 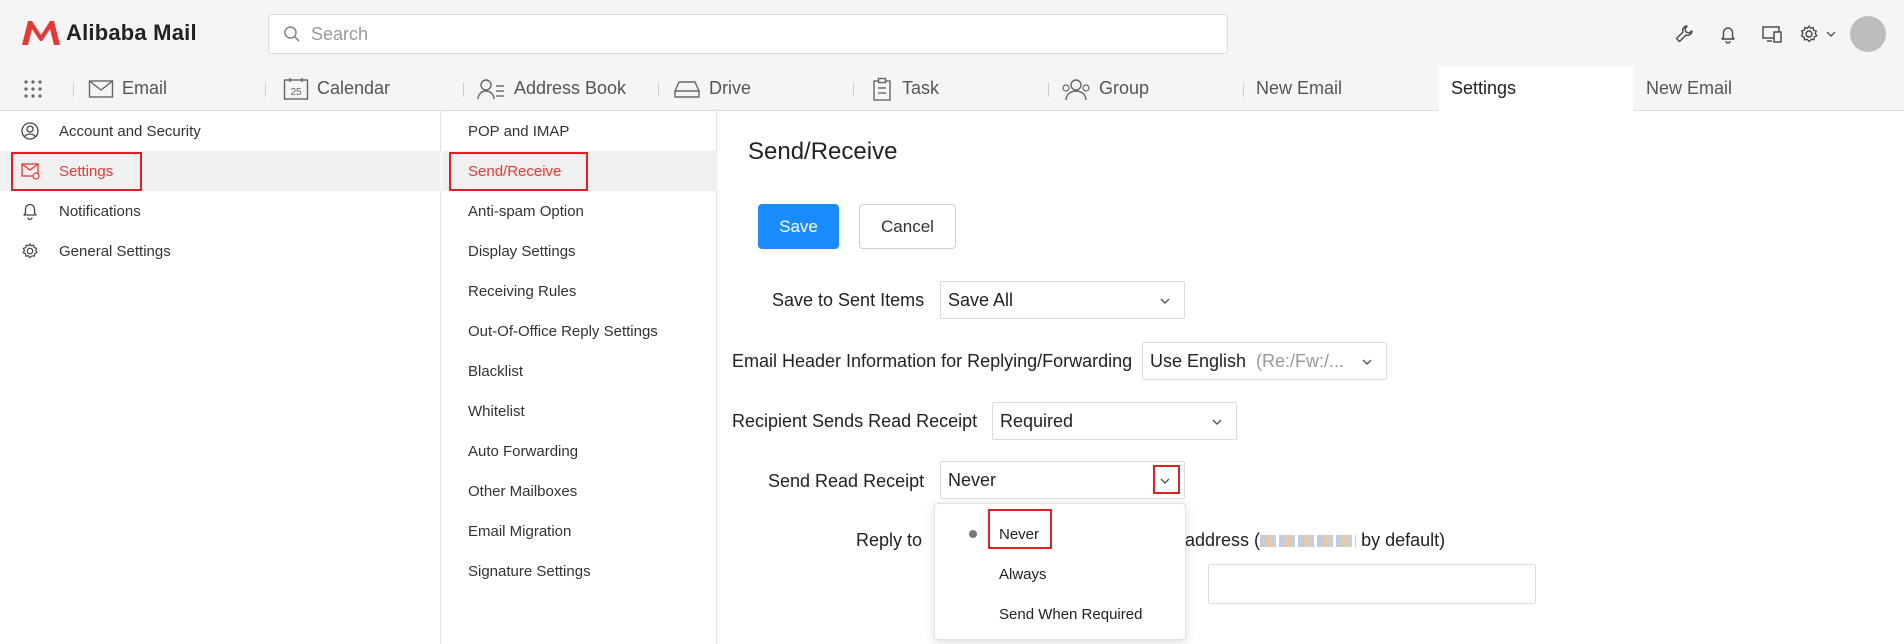 What do you see at coordinates (730, 88) in the screenshot?
I see `nav-drive-label: Drive` at bounding box center [730, 88].